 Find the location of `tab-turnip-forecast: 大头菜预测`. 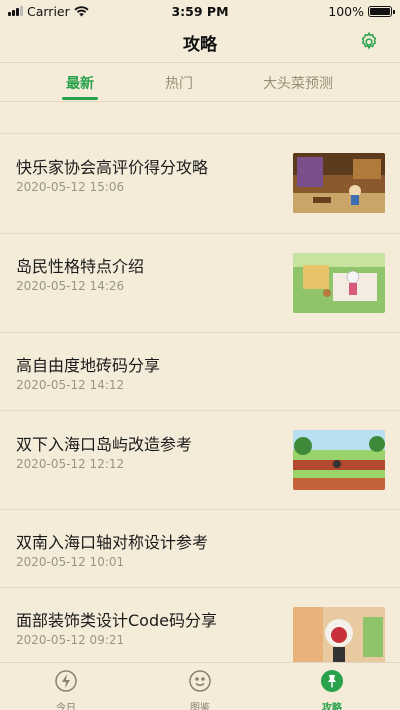

tab-turnip-forecast: 大头菜预测 is located at coordinates (298, 83).